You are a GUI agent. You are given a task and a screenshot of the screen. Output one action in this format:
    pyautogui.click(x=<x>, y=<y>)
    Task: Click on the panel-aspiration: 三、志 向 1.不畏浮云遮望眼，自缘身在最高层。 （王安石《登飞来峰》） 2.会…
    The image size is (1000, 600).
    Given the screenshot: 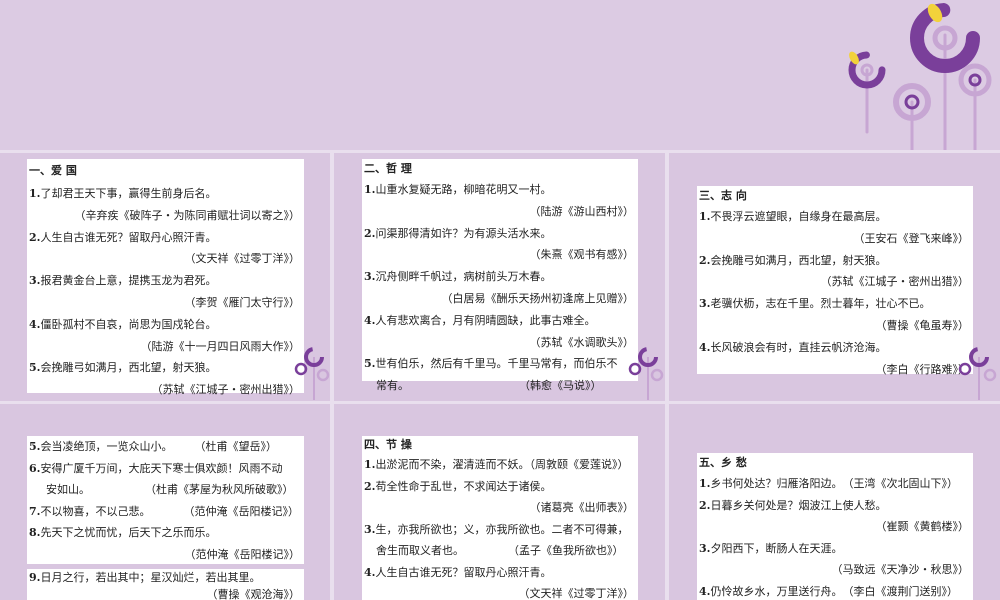 What is the action you would take?
    pyautogui.click(x=835, y=281)
    